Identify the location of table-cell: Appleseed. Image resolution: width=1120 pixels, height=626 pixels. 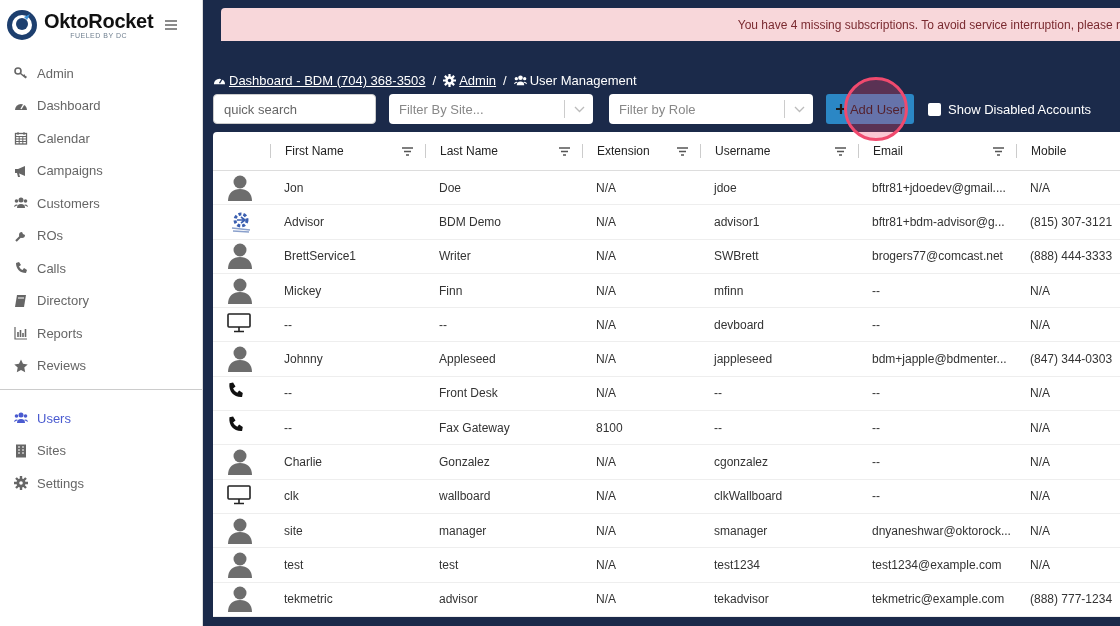
(467, 359).